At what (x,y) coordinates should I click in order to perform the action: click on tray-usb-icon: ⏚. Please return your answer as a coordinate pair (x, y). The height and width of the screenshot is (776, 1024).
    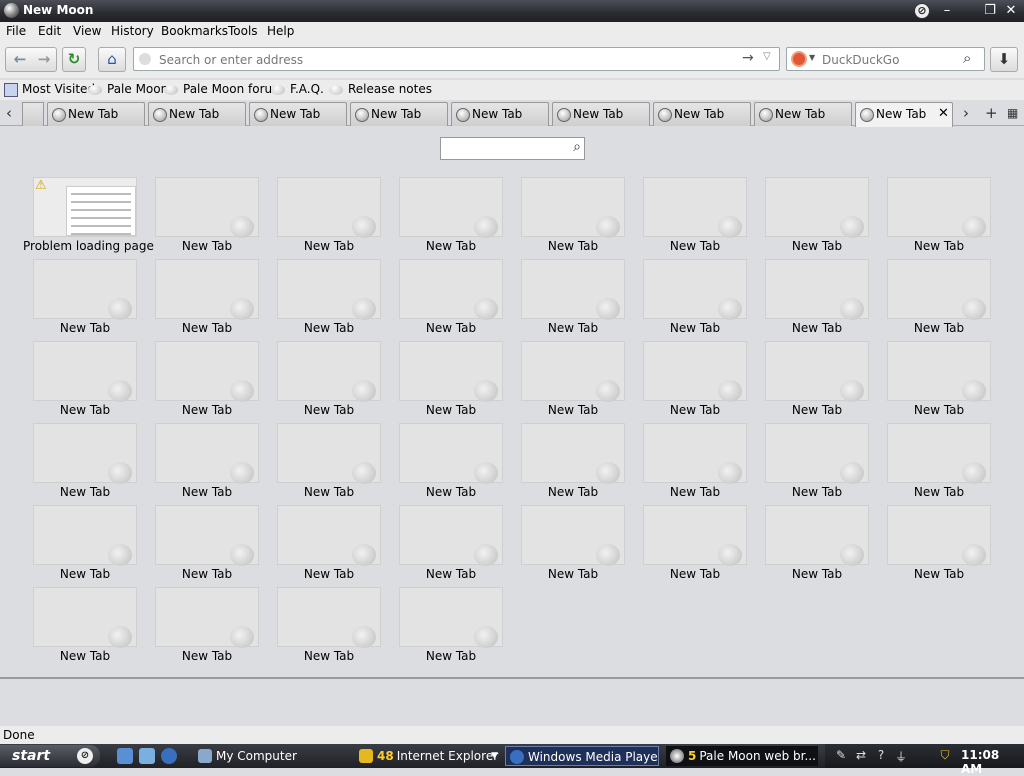
    Looking at the image, I should click on (901, 756).